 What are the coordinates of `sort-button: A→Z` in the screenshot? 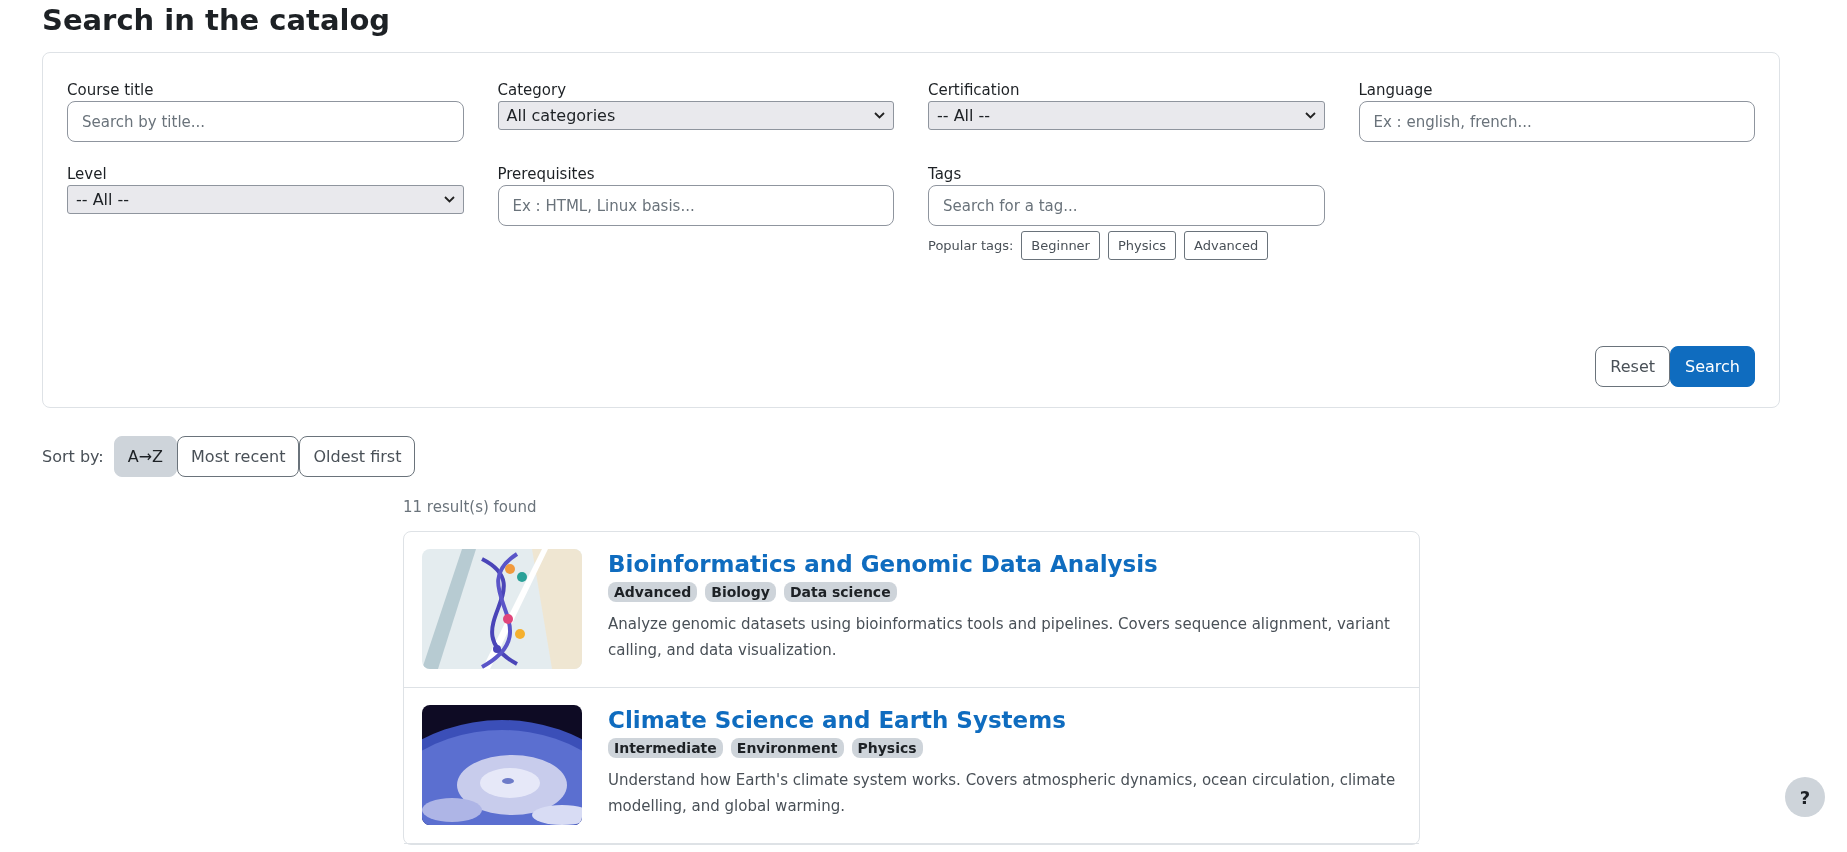 It's located at (145, 456).